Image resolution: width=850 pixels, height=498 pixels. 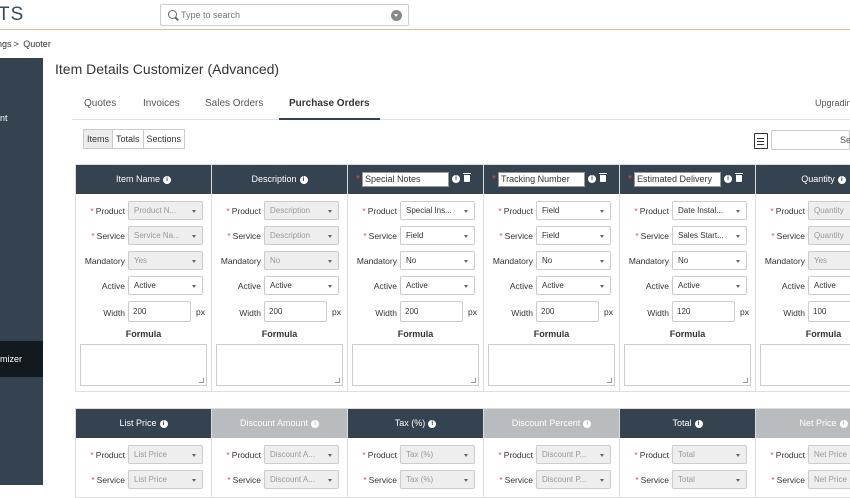 What do you see at coordinates (100, 103) in the screenshot?
I see `tab-quotes: Quotes` at bounding box center [100, 103].